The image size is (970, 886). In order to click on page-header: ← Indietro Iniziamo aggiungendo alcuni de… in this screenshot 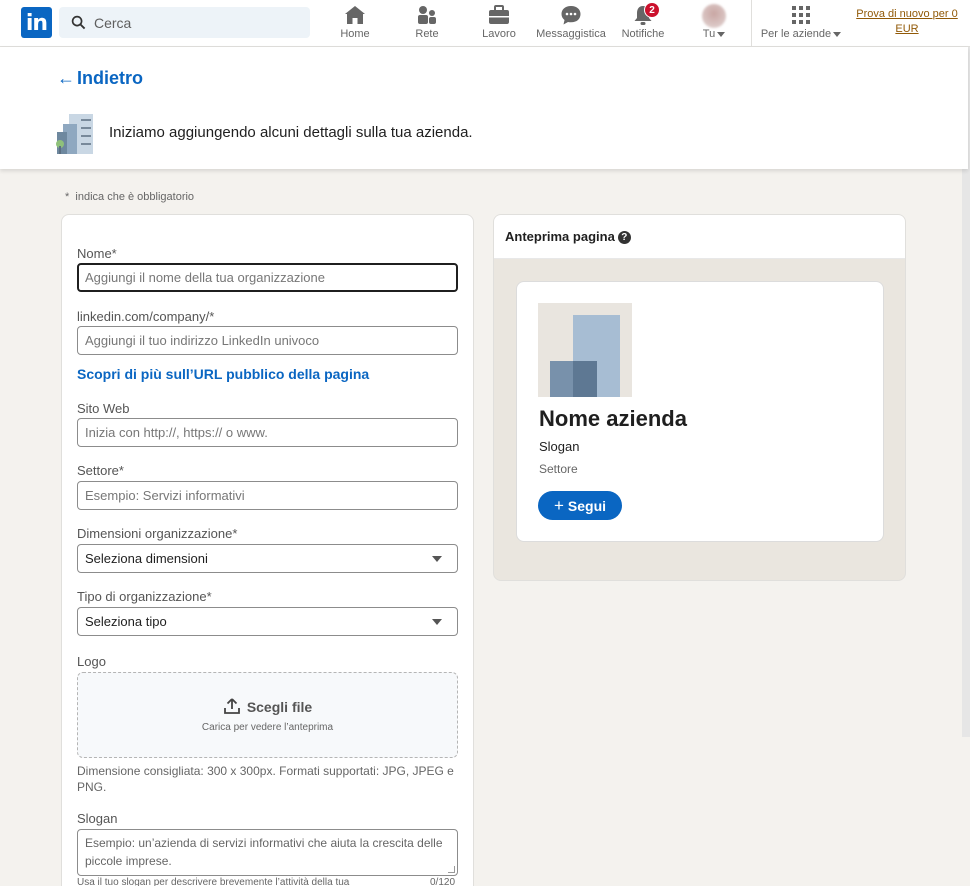, I will do `click(484, 108)`.